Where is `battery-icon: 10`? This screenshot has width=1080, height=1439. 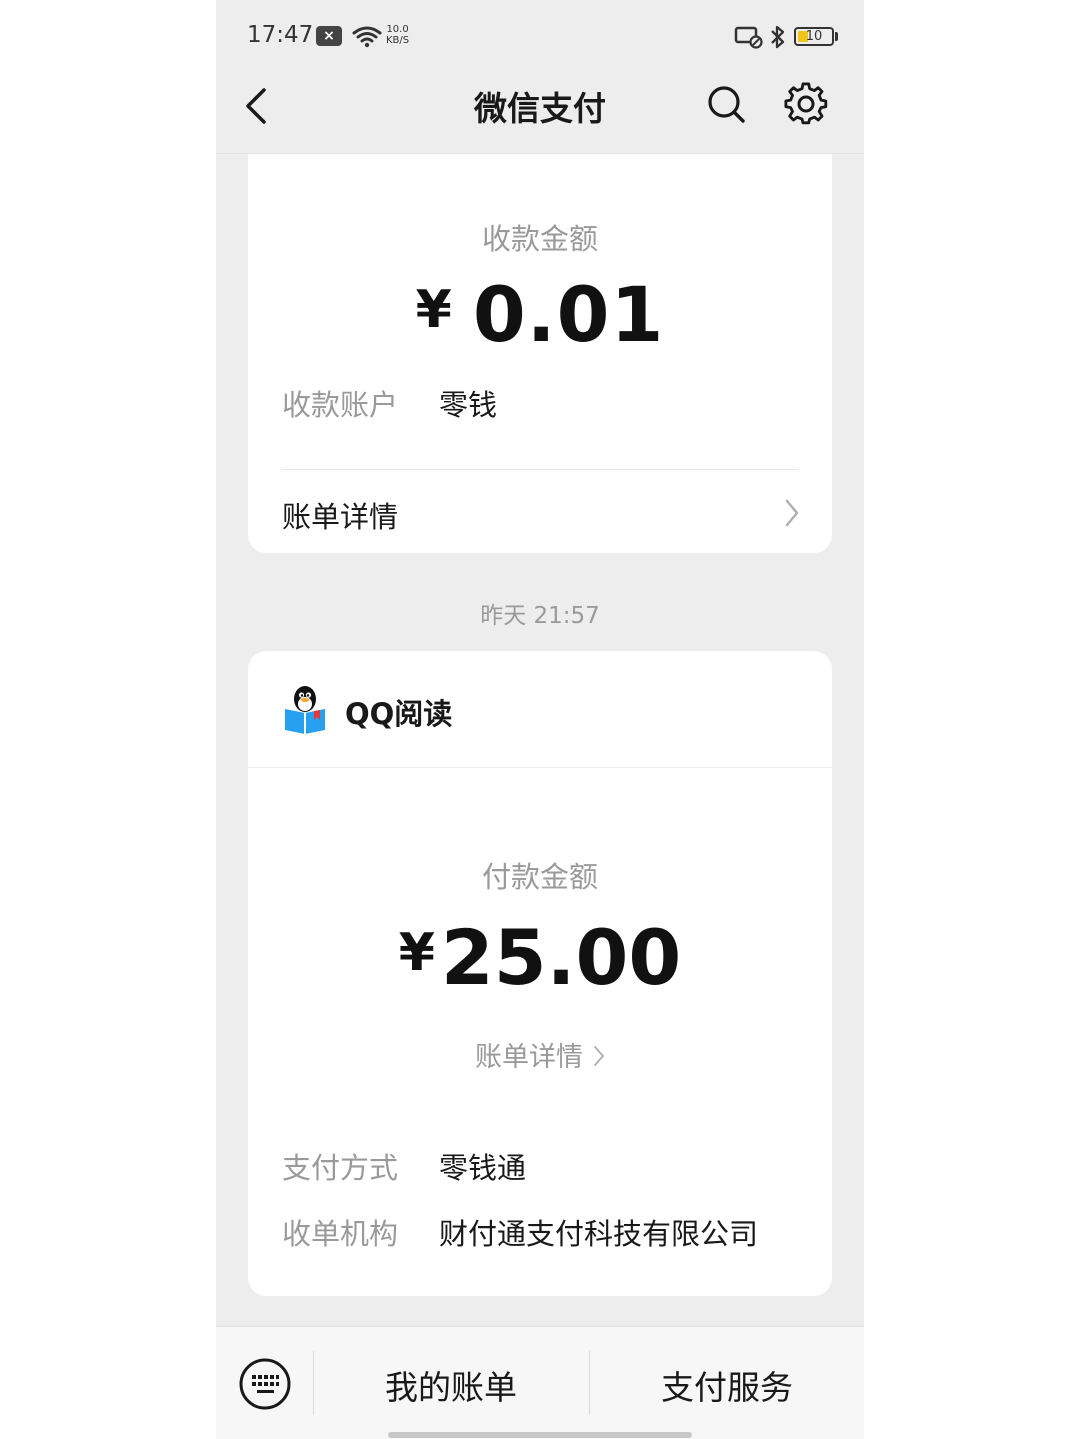
battery-icon: 10 is located at coordinates (814, 36).